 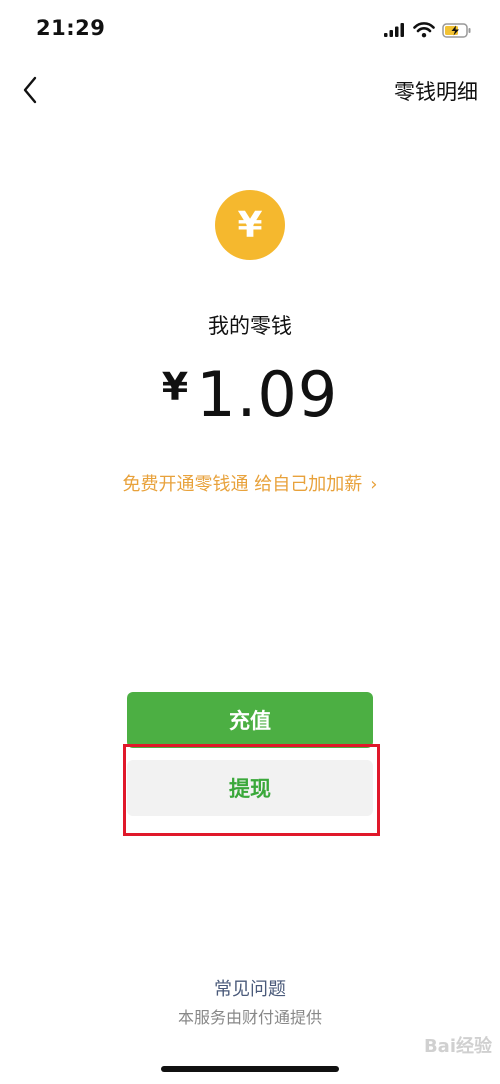 I want to click on chevron-left-icon, so click(x=30, y=90).